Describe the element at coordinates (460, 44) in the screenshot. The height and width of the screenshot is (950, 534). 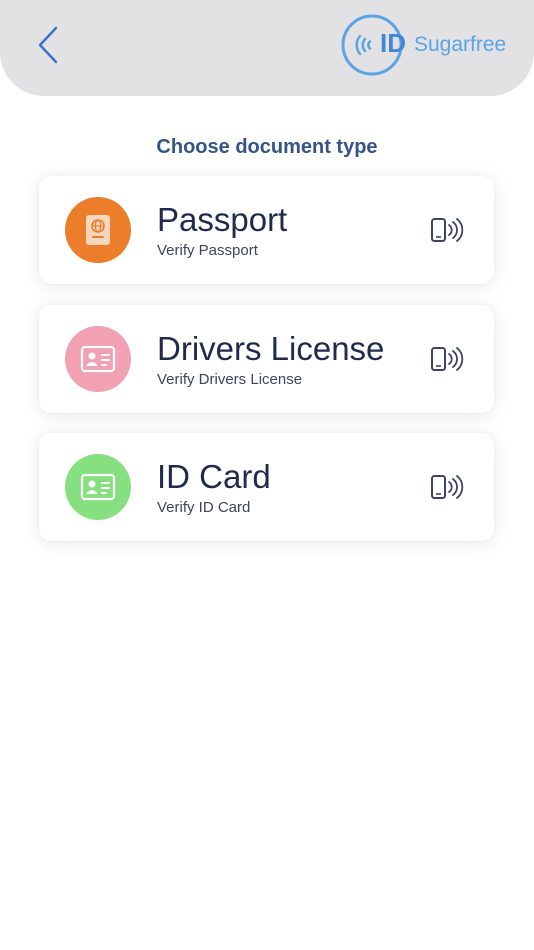
I see `logo-wordmark: Sugarfree` at that location.